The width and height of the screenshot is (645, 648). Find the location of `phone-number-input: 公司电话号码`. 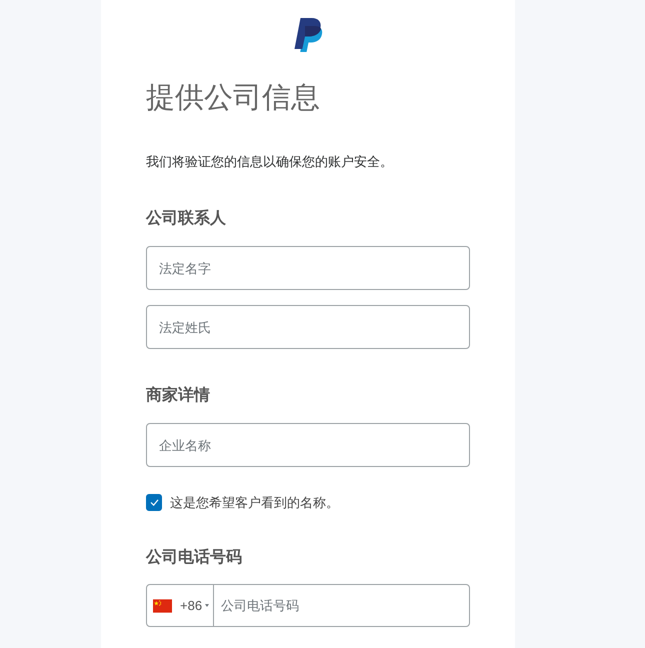

phone-number-input: 公司电话号码 is located at coordinates (341, 605).